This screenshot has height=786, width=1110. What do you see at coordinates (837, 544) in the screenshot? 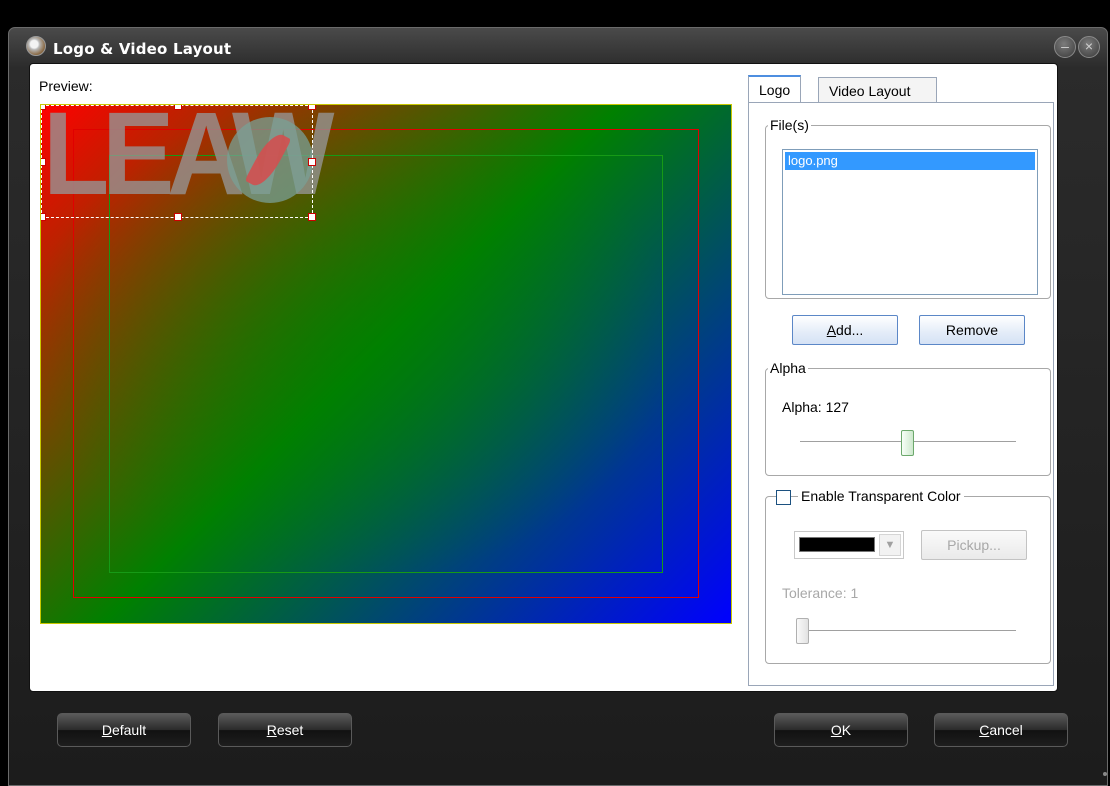
I see `color-swatch` at bounding box center [837, 544].